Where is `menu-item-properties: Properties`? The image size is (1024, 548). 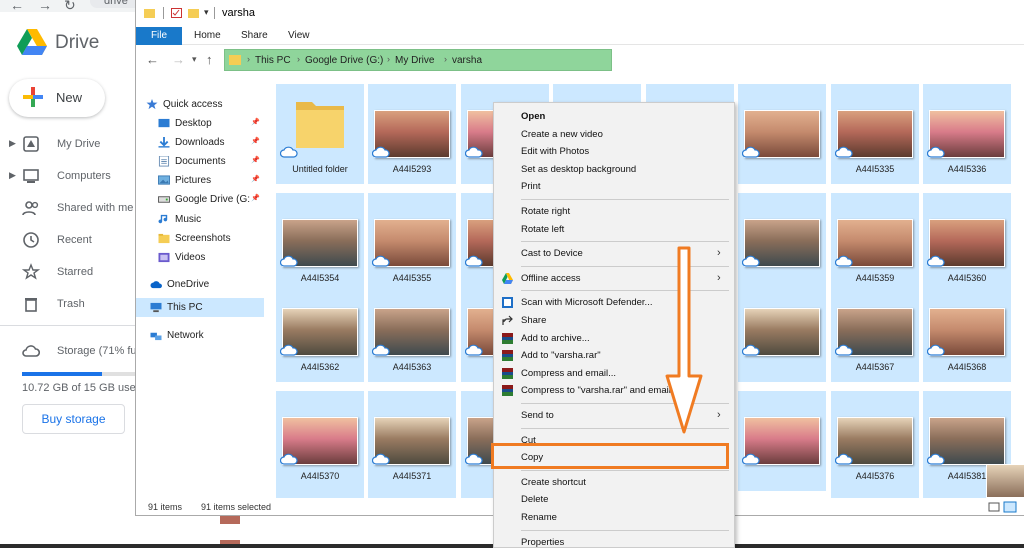
menu-item-properties: Properties is located at coordinates (614, 541).